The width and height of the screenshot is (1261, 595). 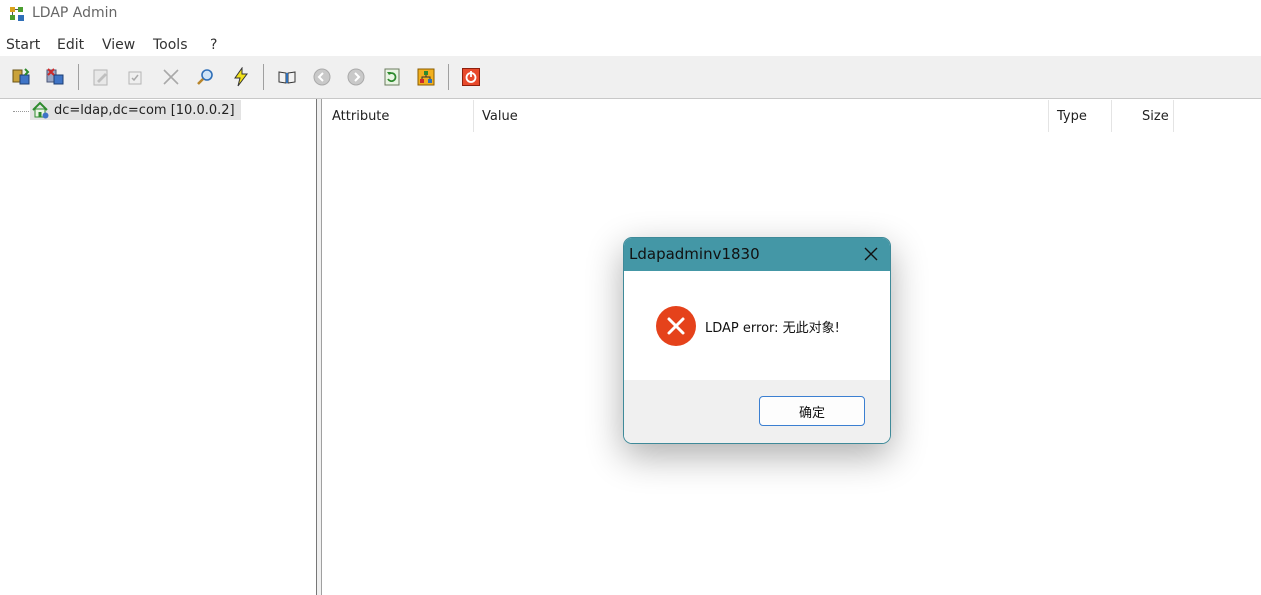 I want to click on refresh-icon, so click(x=392, y=77).